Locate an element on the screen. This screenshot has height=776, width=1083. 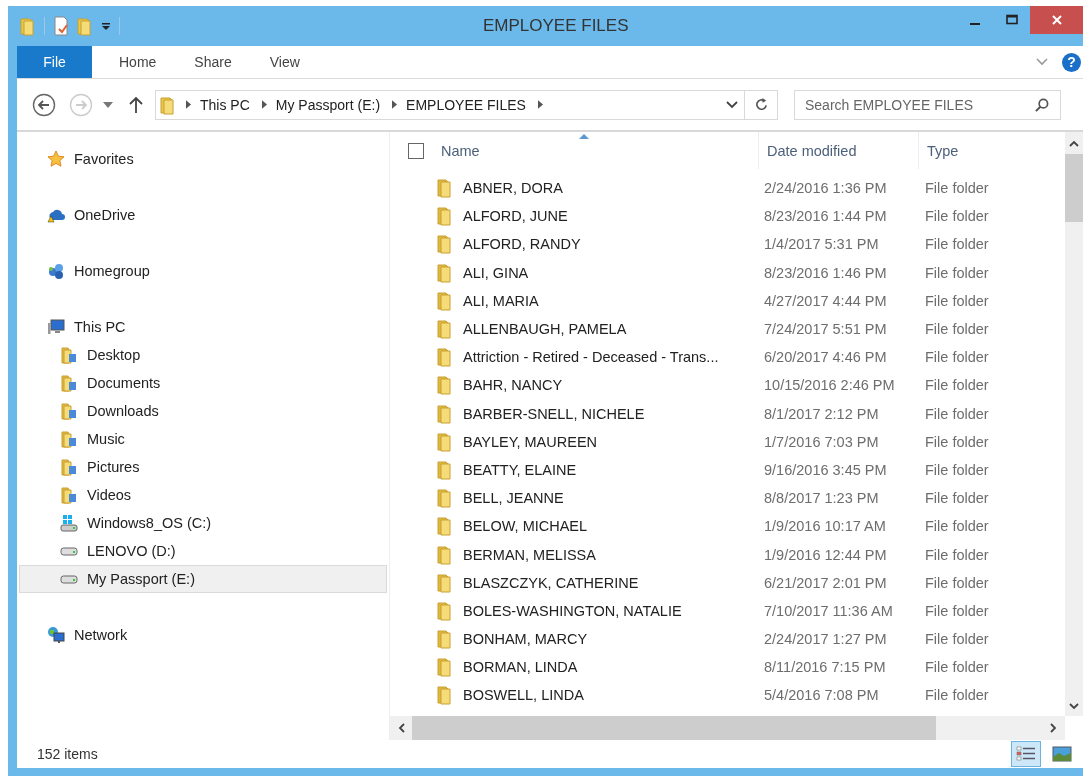
column-header: Type is located at coordinates (992, 150).